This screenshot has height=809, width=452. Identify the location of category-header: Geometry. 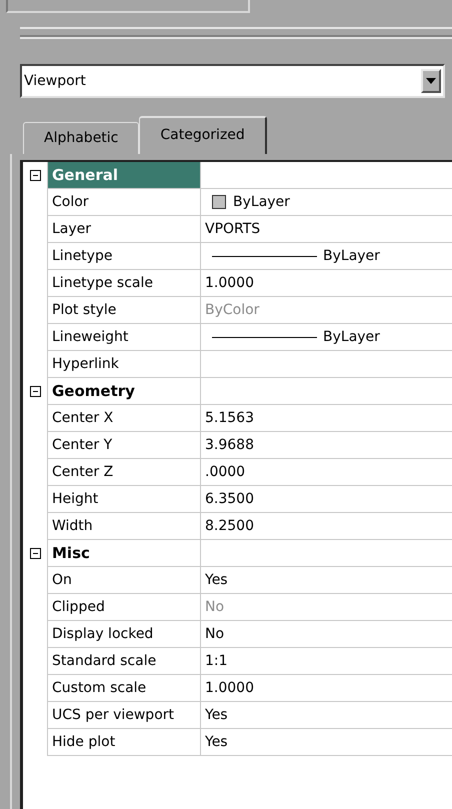
(124, 391).